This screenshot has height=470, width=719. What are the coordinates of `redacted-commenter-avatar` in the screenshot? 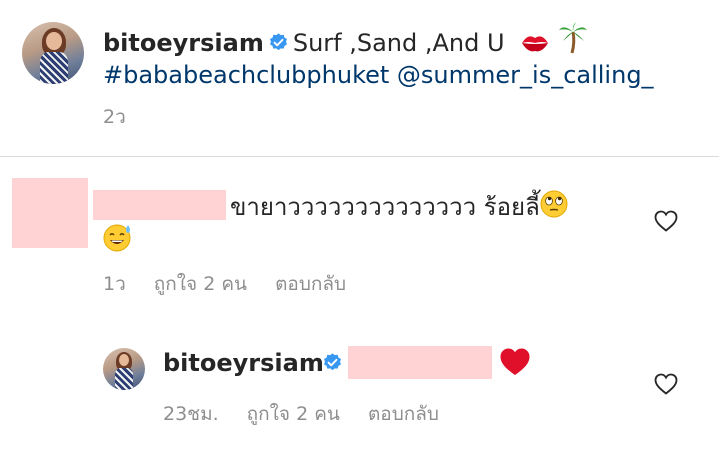 It's located at (50, 213).